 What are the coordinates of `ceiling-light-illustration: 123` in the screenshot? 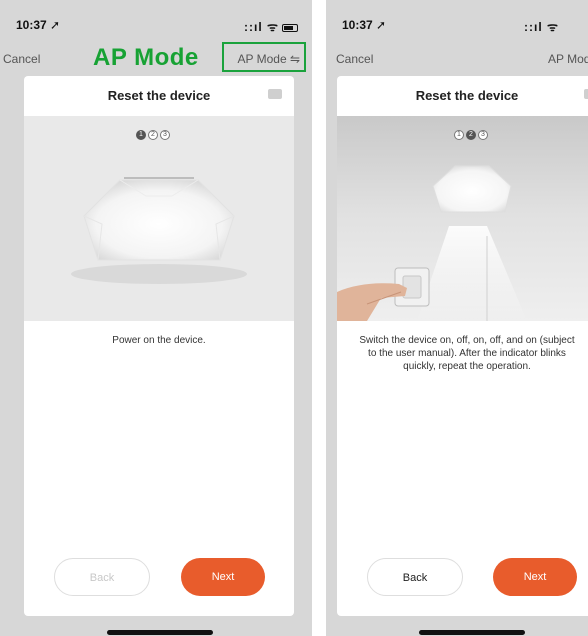 It's located at (159, 218).